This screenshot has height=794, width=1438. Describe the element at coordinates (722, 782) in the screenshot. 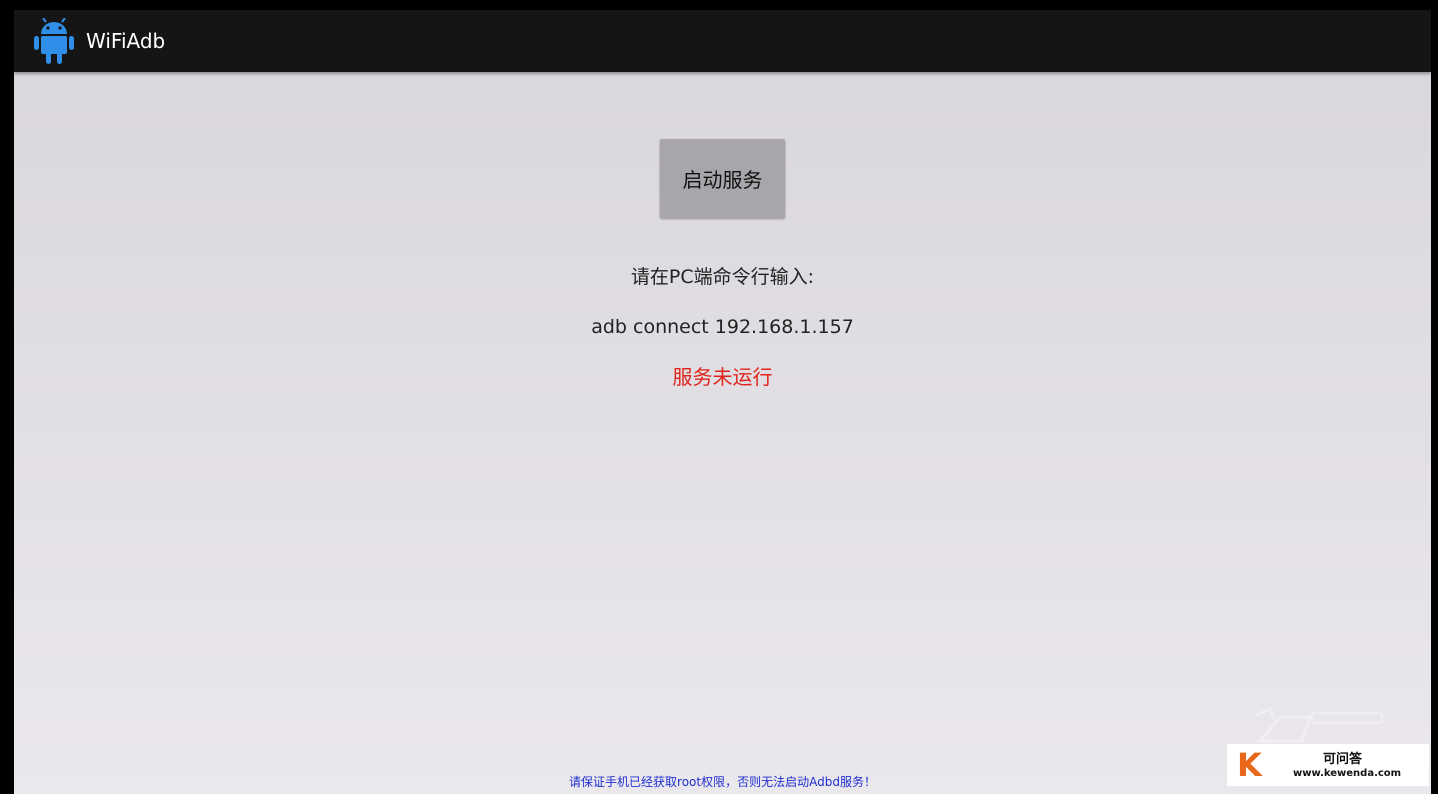

I see `root-notice-text: 请保证手机已经获取root权限，否则无法启动Adbd服务！` at that location.